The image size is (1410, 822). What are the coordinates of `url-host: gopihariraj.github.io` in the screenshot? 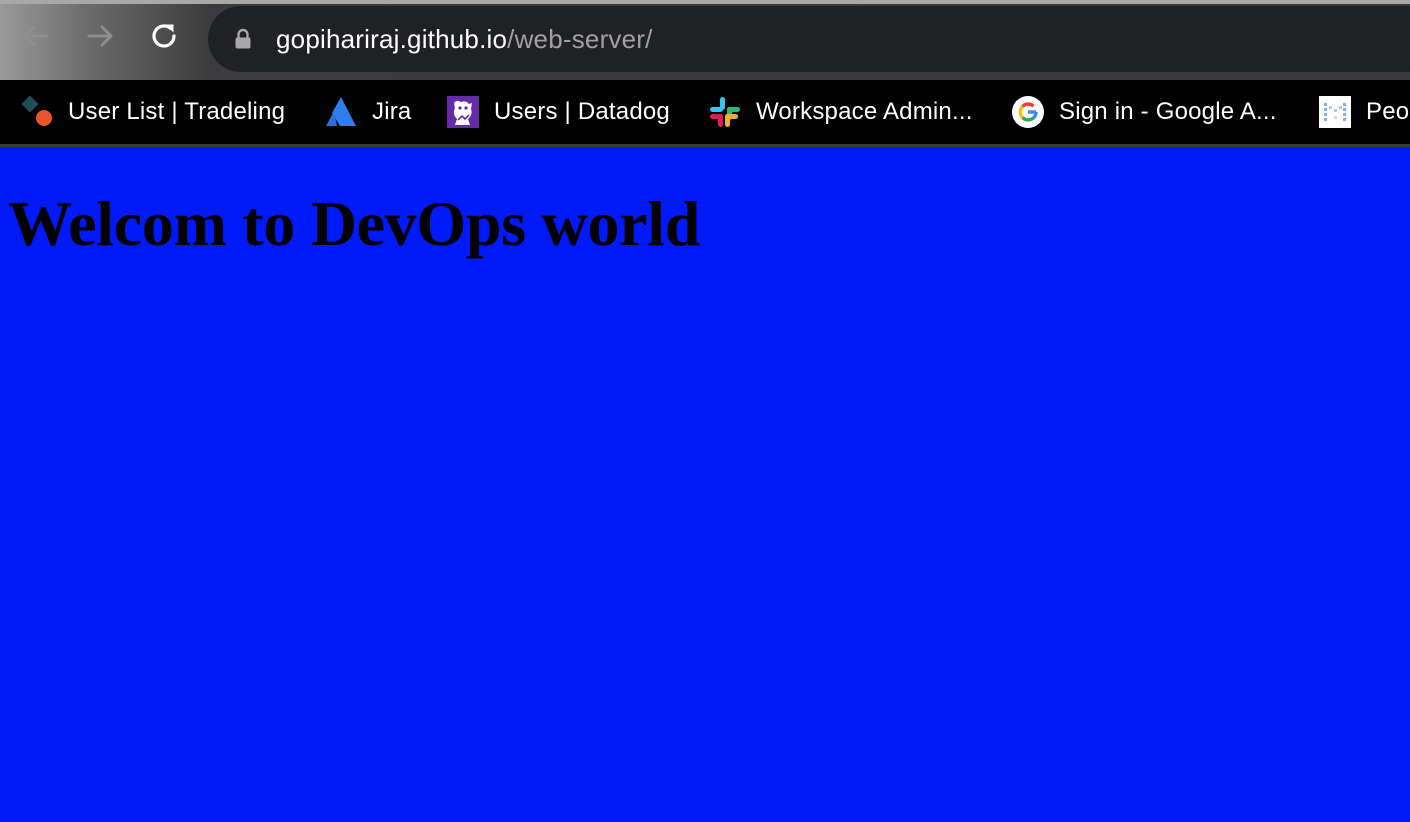 It's located at (392, 38).